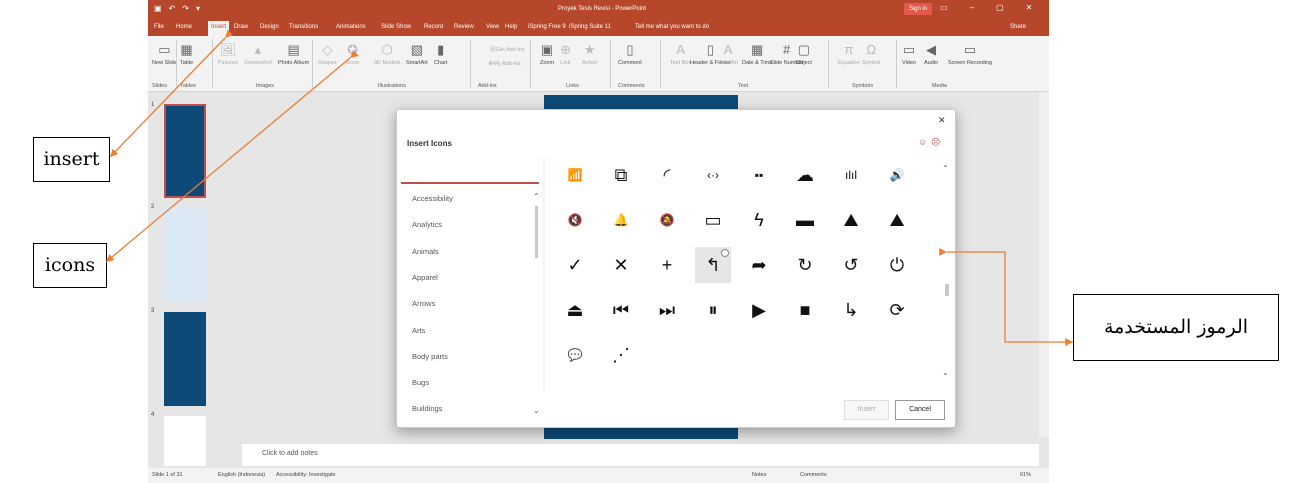 The height and width of the screenshot is (483, 1296). I want to click on power-icon: ⏻, so click(897, 265).